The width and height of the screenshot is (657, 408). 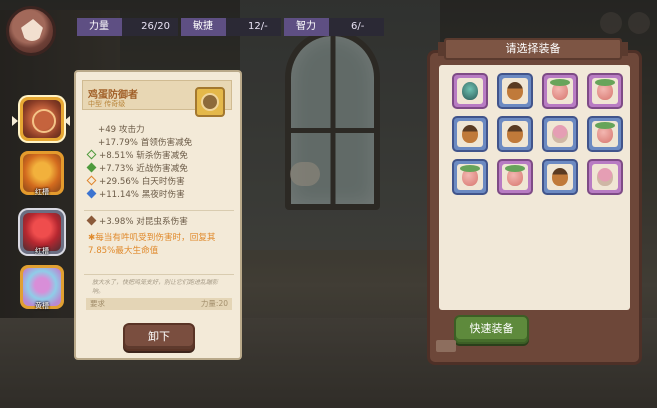 I want to click on stat-line: +17.79% 首领伤害减免, so click(x=145, y=143).